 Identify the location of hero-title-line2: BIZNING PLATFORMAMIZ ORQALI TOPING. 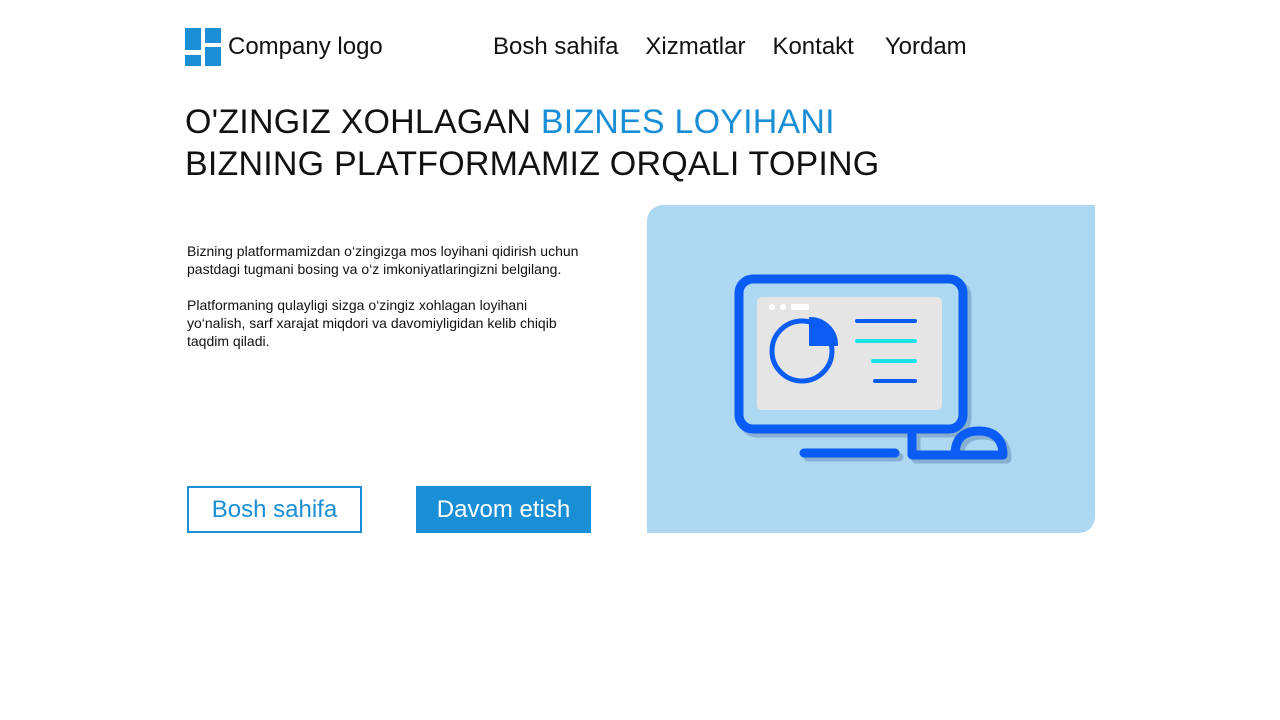
(532, 164).